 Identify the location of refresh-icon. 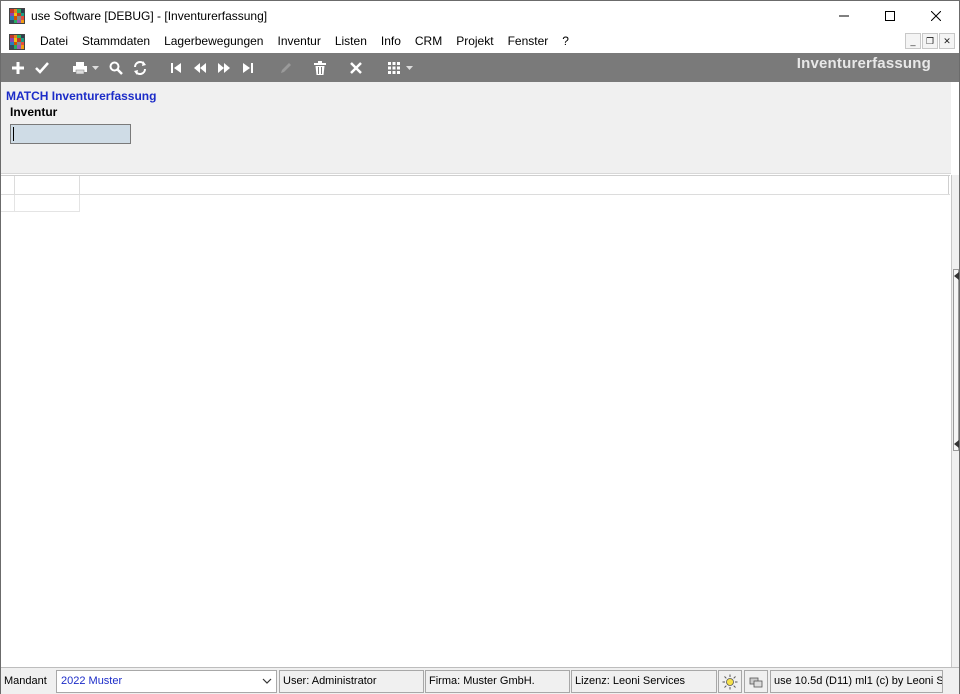
(140, 67).